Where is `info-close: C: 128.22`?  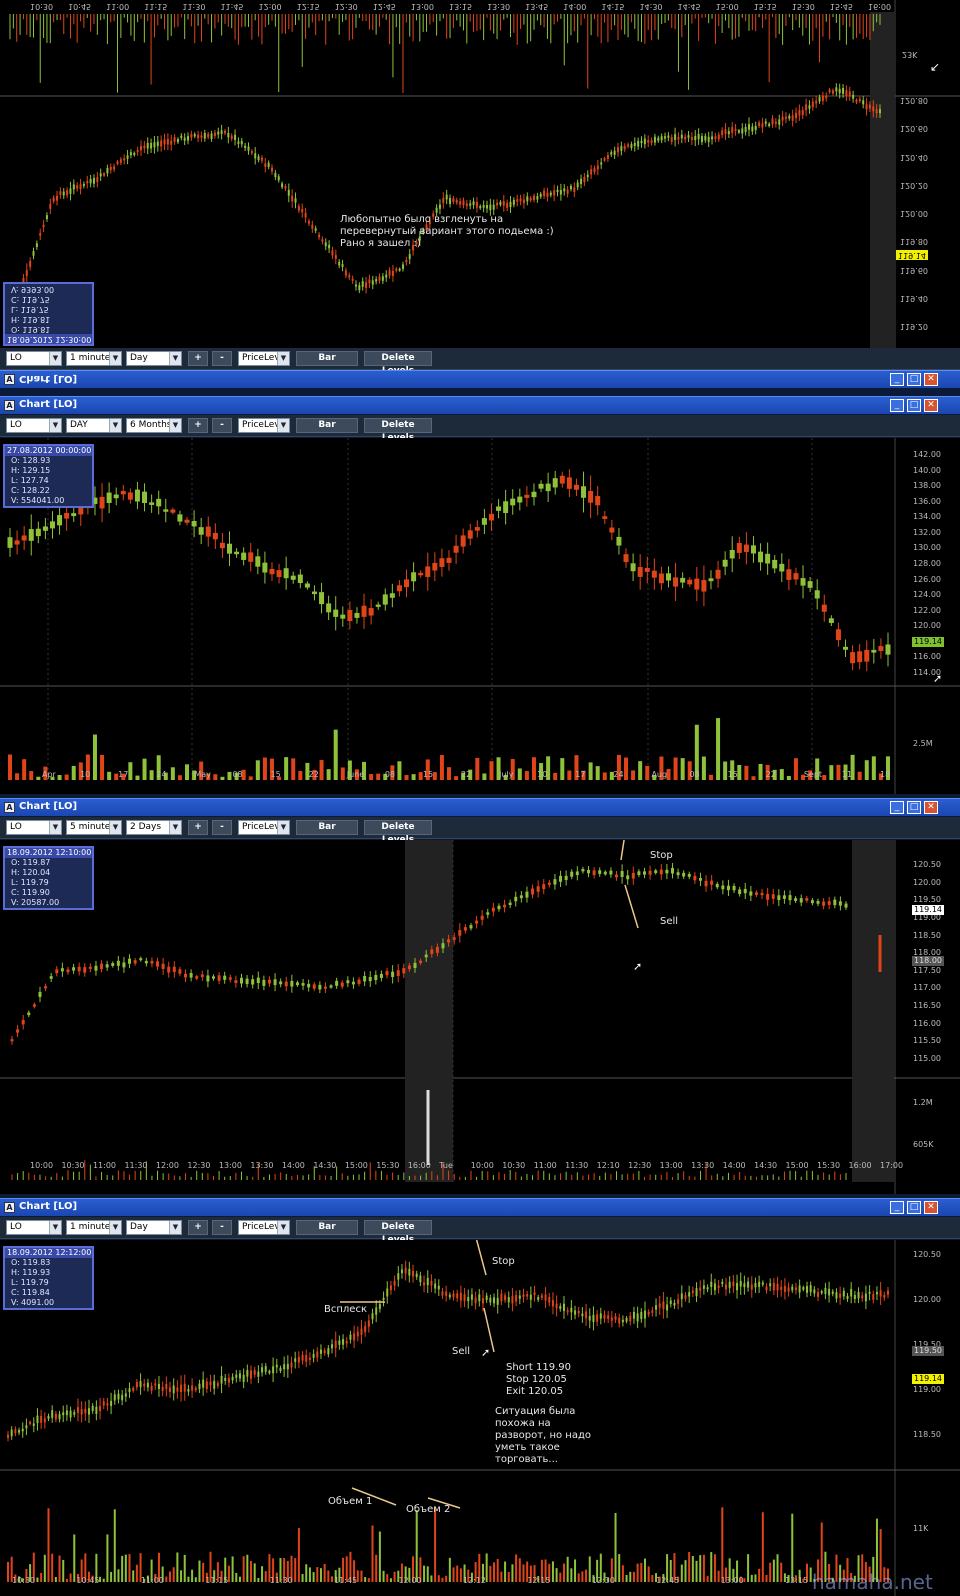
info-close: C: 128.22 is located at coordinates (30, 490).